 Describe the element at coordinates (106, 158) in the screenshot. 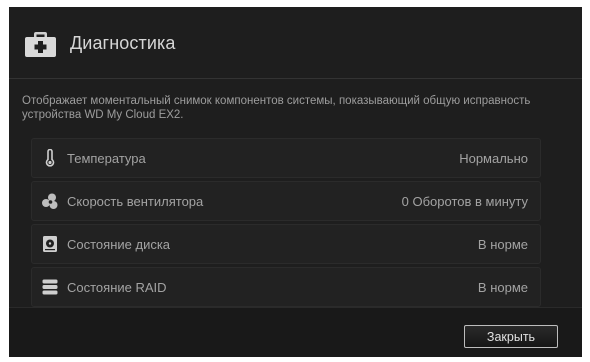

I see `row-label: Температура` at that location.